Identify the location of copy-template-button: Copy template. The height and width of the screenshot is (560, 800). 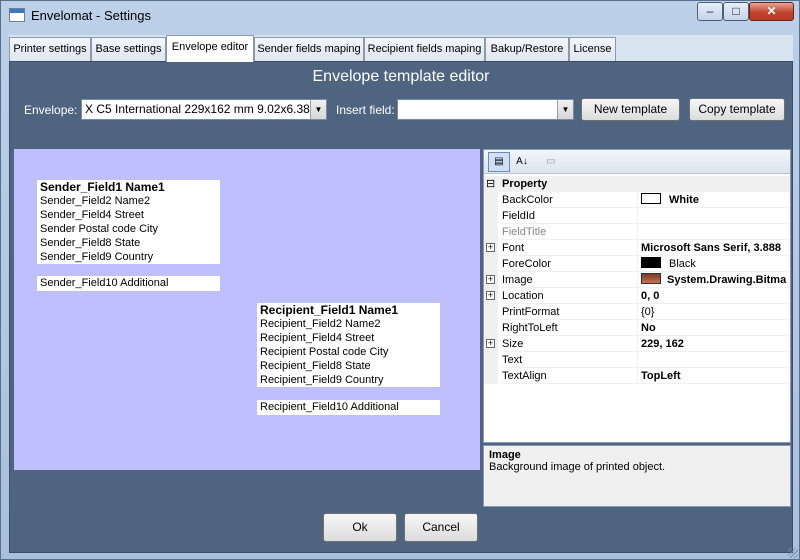
(737, 109).